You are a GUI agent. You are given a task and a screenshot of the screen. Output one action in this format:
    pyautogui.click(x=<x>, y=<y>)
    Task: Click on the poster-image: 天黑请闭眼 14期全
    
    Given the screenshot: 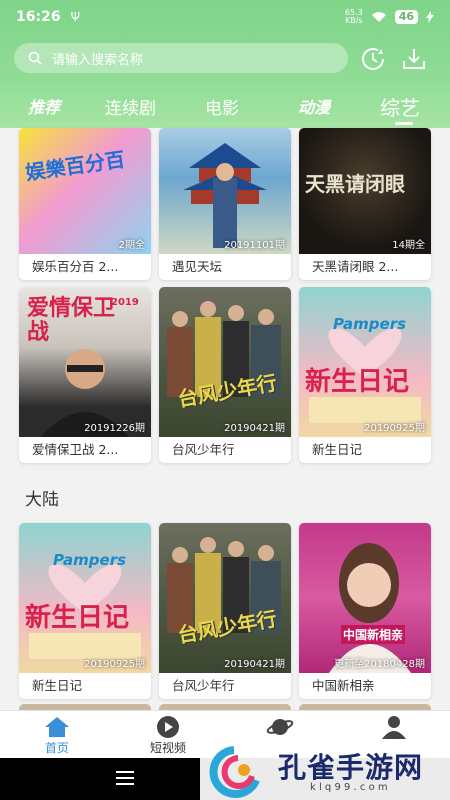 What is the action you would take?
    pyautogui.click(x=365, y=191)
    